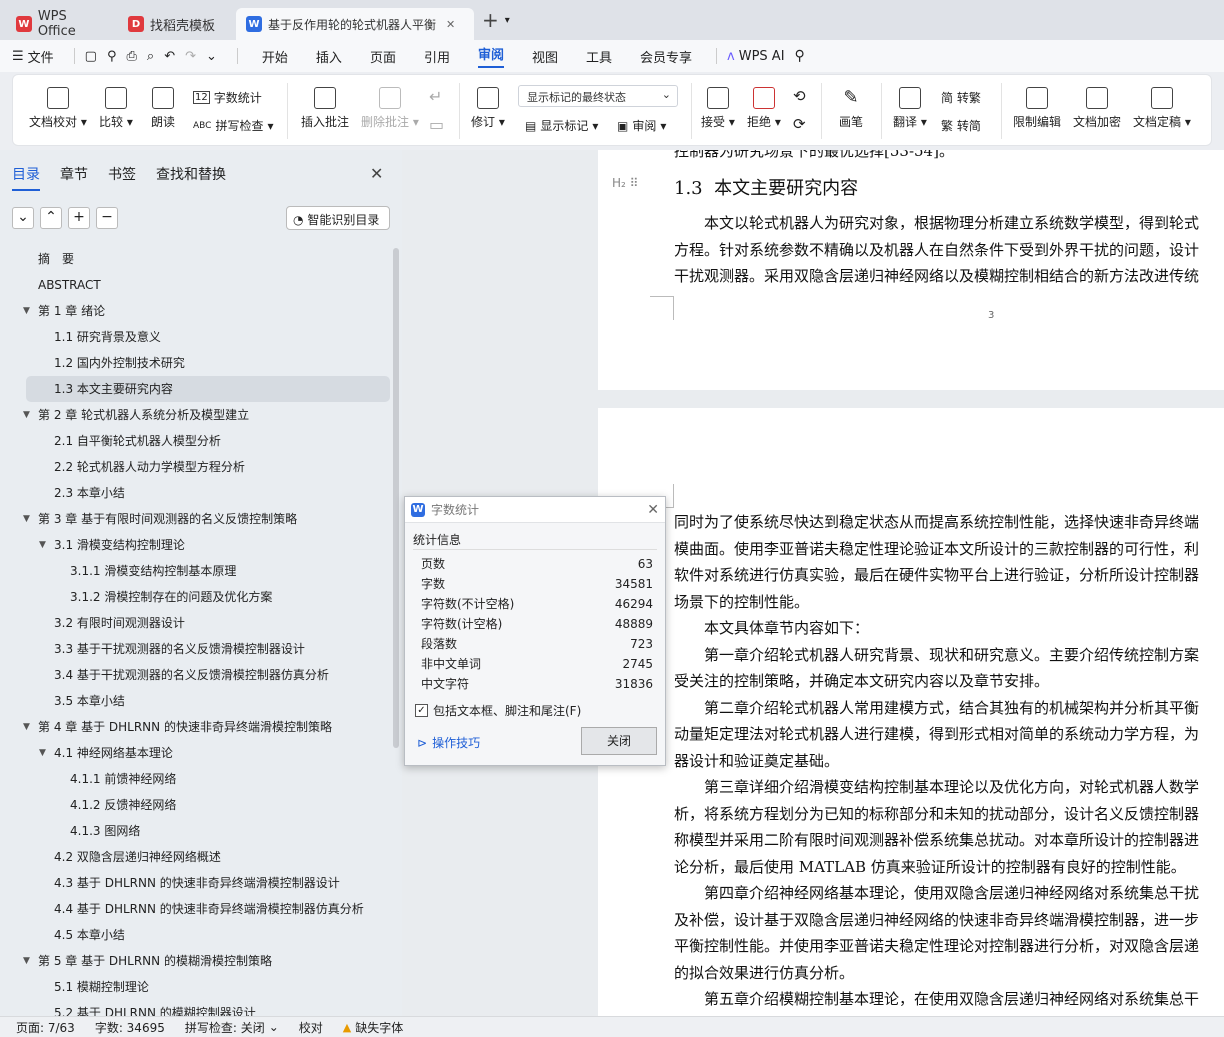 The image size is (1224, 1037). What do you see at coordinates (196, 259) in the screenshot?
I see `toc-item: 摘 要` at bounding box center [196, 259].